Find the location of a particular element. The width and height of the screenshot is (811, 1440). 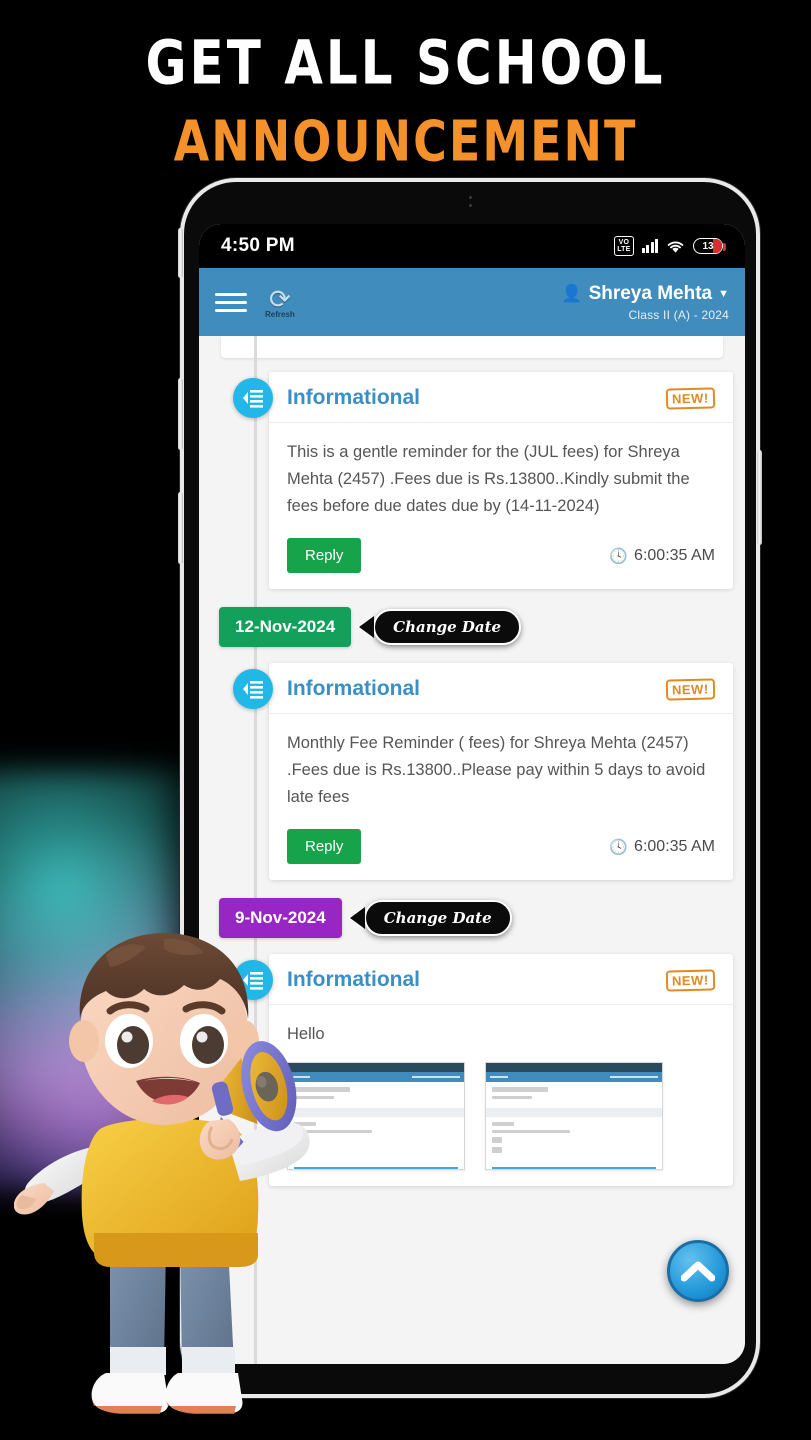

date-chip: 12-Nov-2024 is located at coordinates (285, 627).